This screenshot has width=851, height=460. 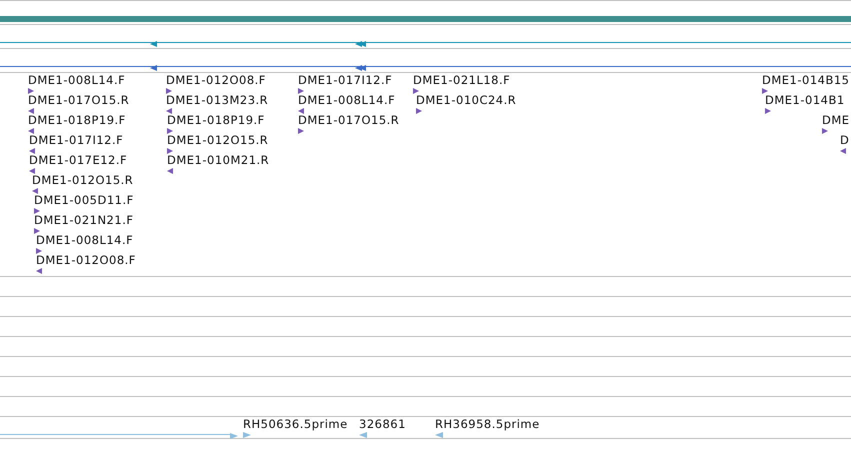 I want to click on feature-label: DME1-014B15, so click(x=806, y=80).